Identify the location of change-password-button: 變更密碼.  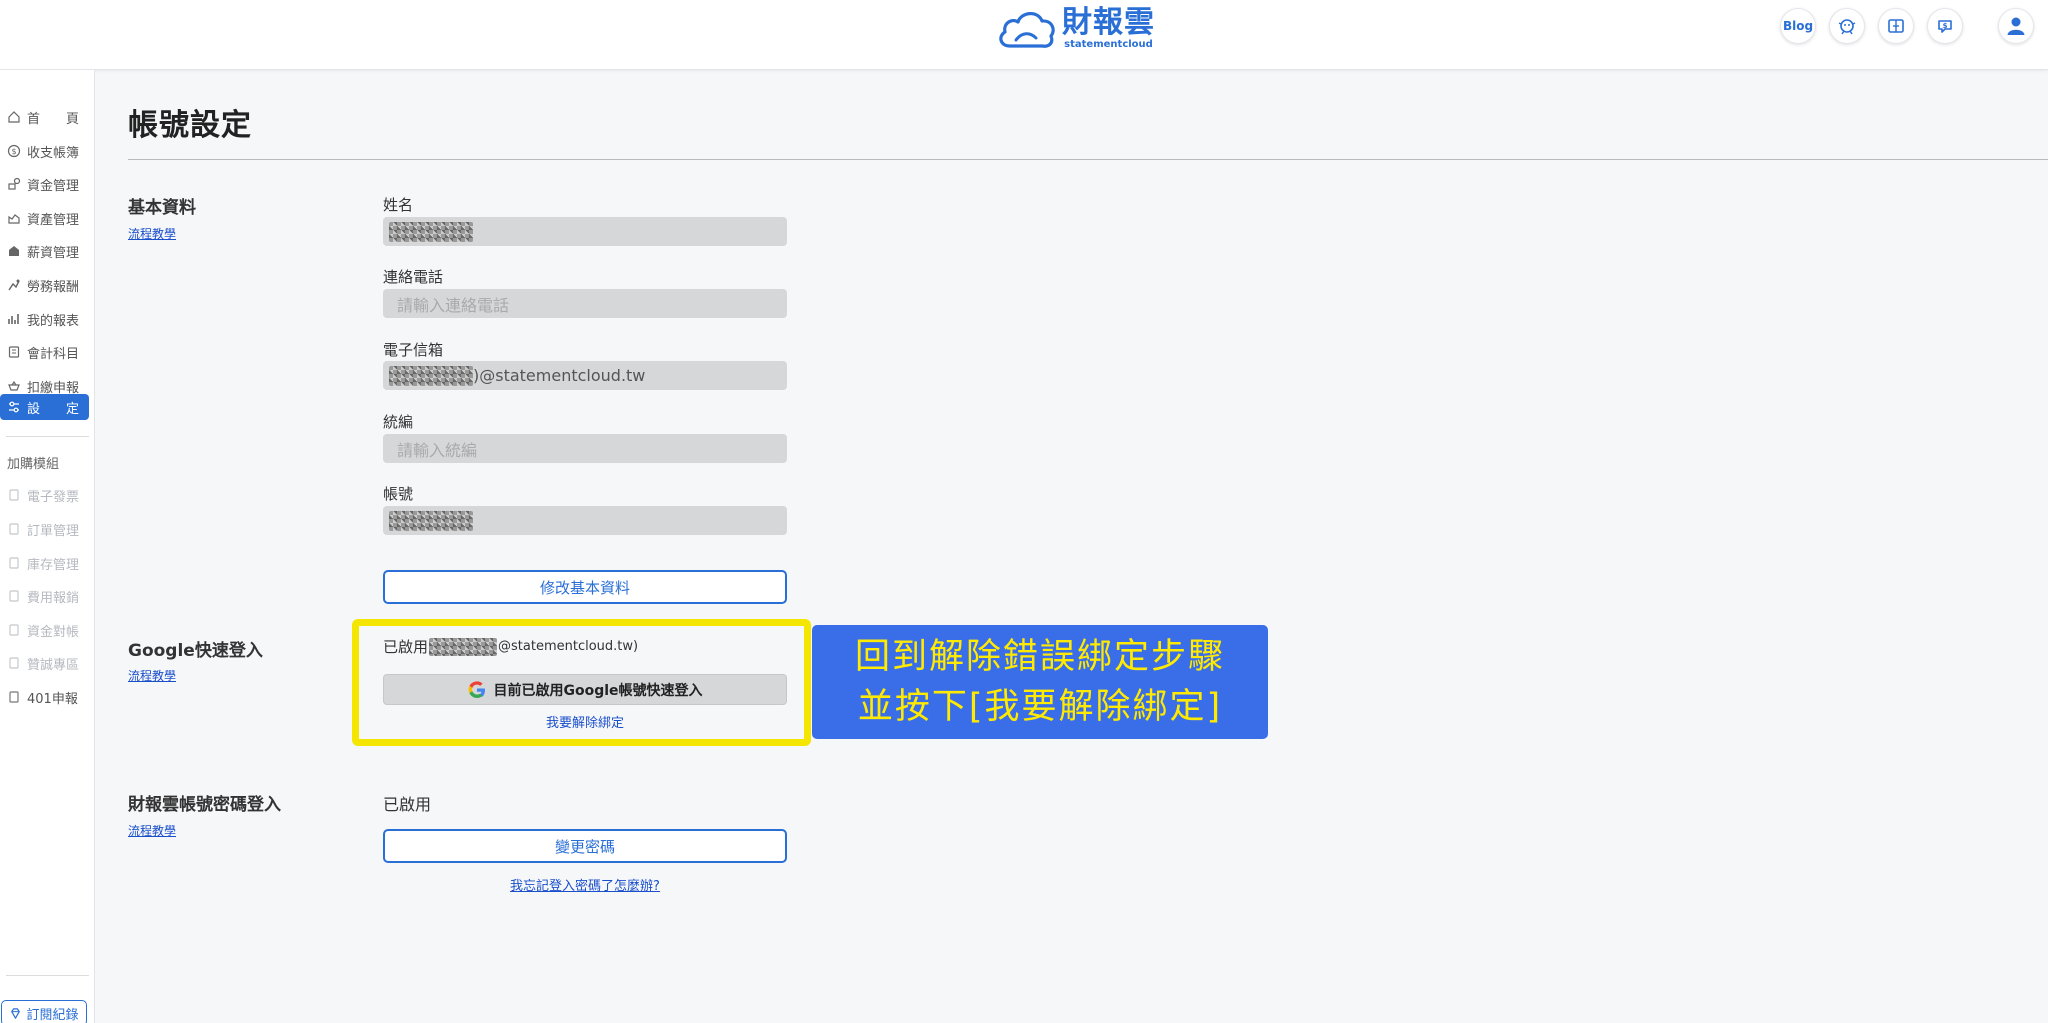
(585, 846).